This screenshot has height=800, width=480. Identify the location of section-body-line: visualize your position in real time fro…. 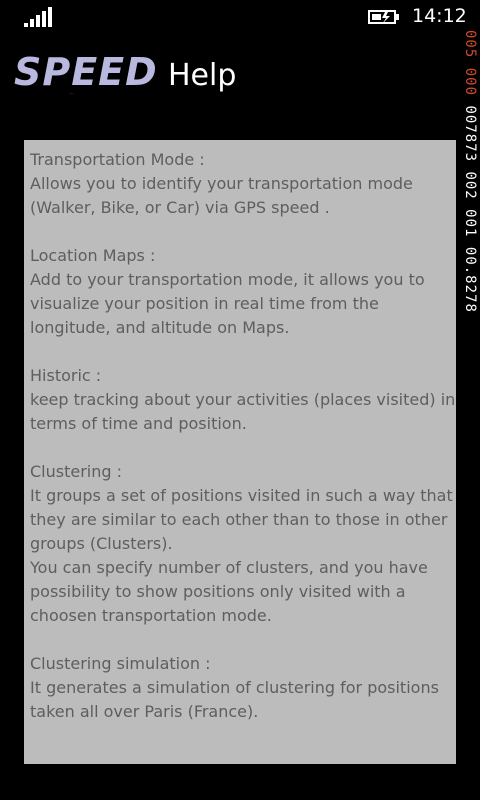
(204, 303).